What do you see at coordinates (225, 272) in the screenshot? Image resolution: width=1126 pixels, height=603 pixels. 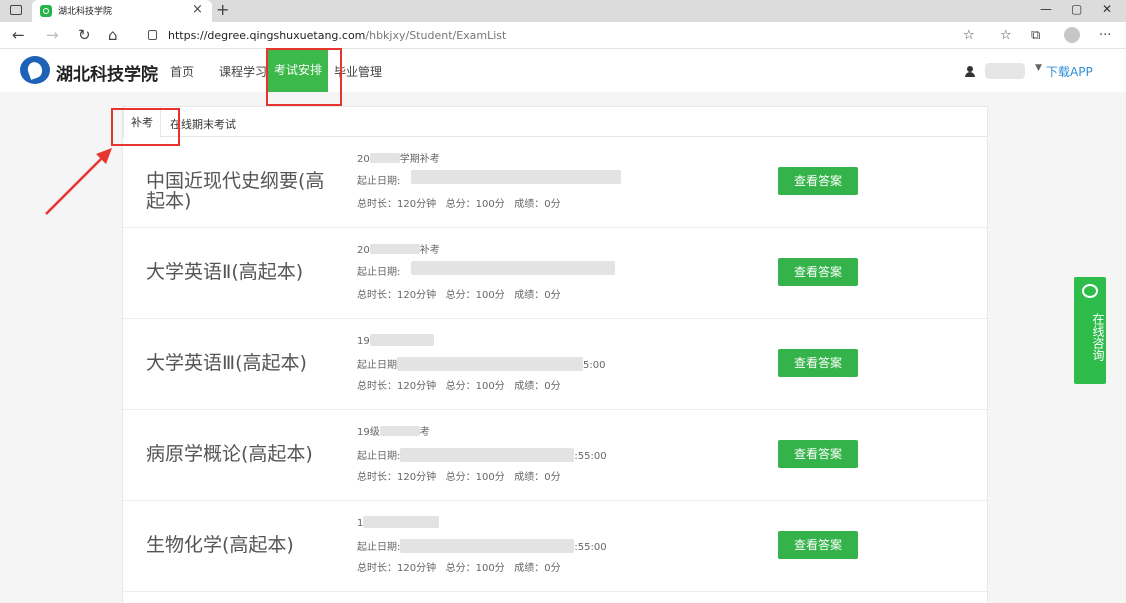 I see `course-name: 大学英语Ⅱ(高起本)` at bounding box center [225, 272].